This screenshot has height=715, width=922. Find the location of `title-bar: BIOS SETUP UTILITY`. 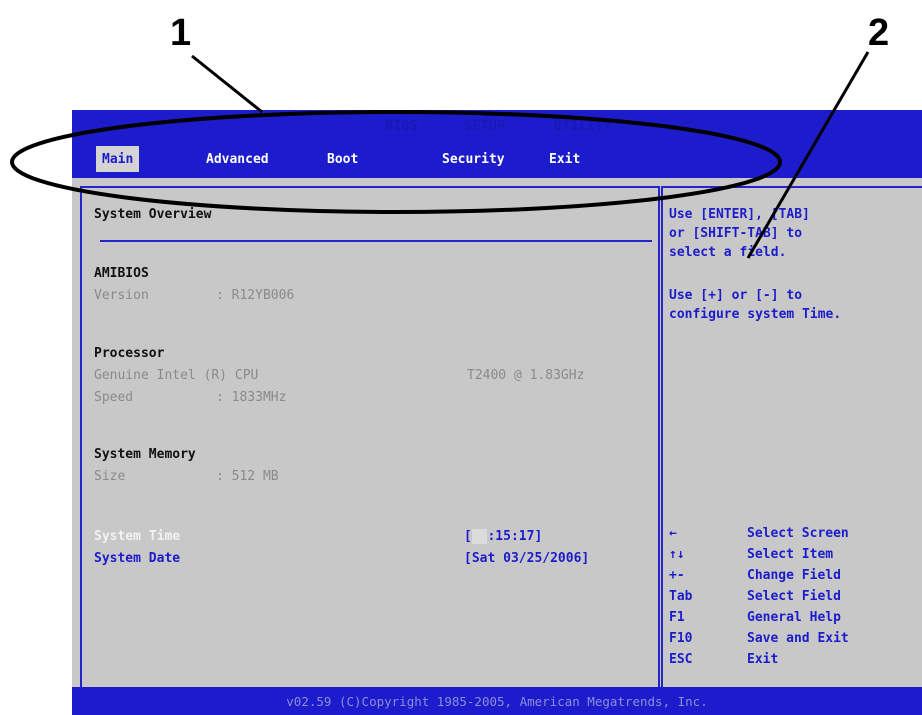

title-bar: BIOS SETUP UTILITY is located at coordinates (497, 126).